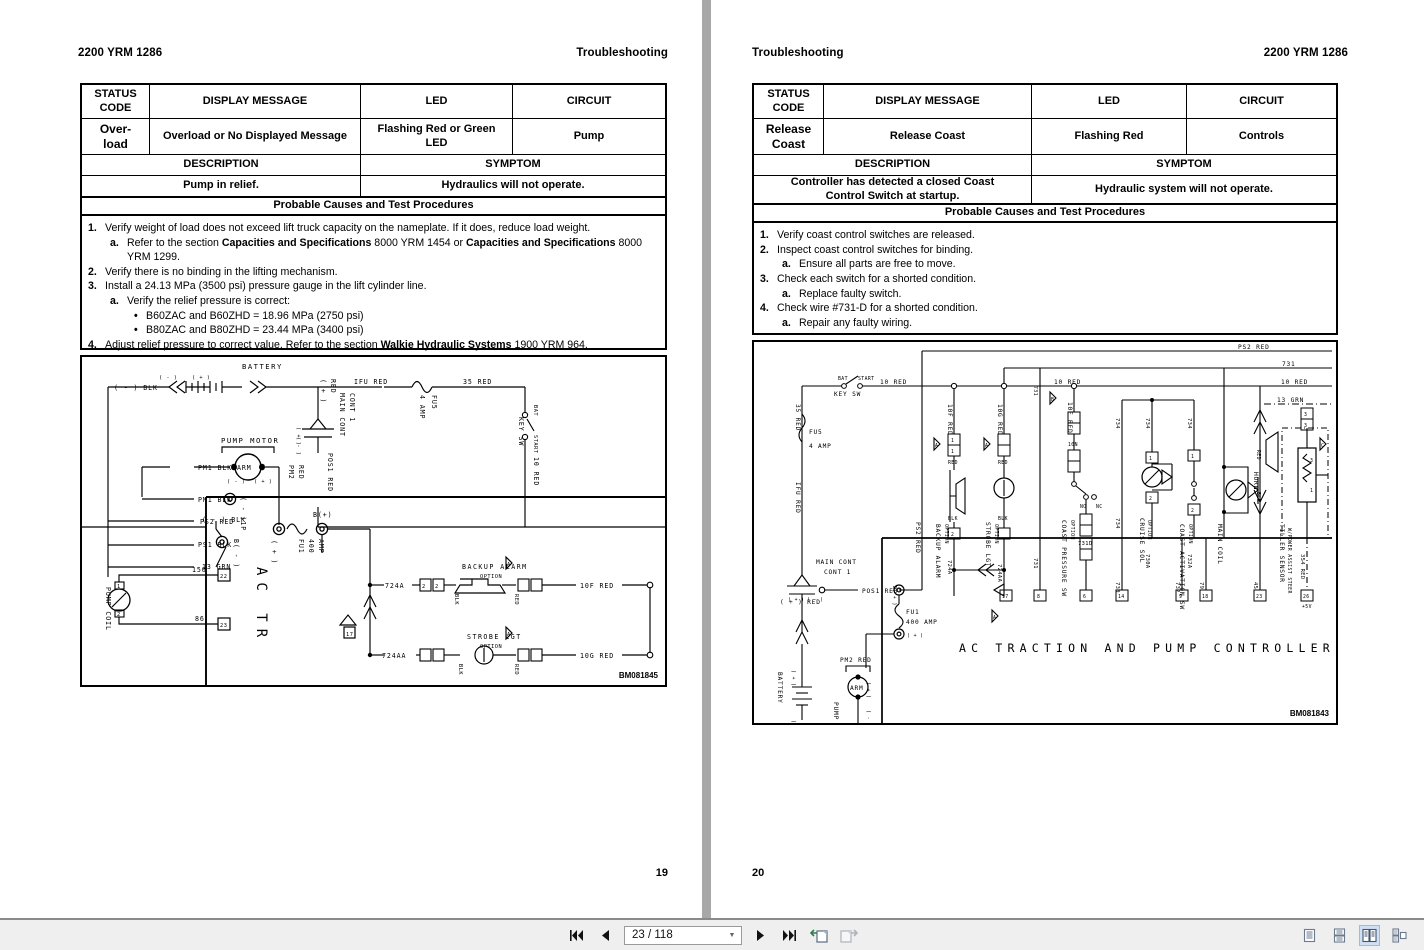 The height and width of the screenshot is (950, 1424). I want to click on svg-text: PM2 RED, so click(856, 660).